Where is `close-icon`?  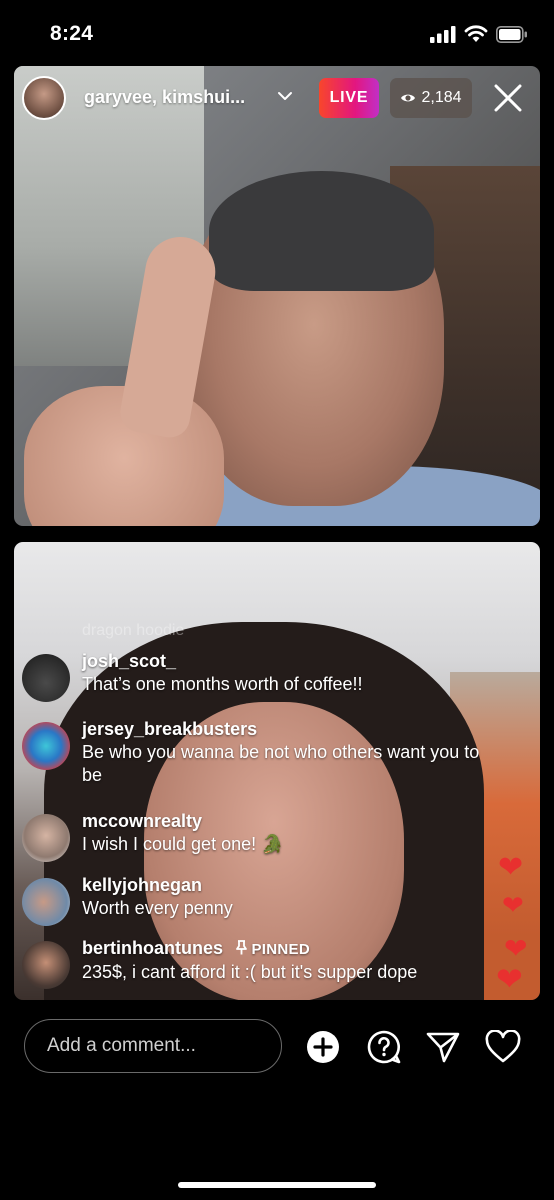 close-icon is located at coordinates (508, 98).